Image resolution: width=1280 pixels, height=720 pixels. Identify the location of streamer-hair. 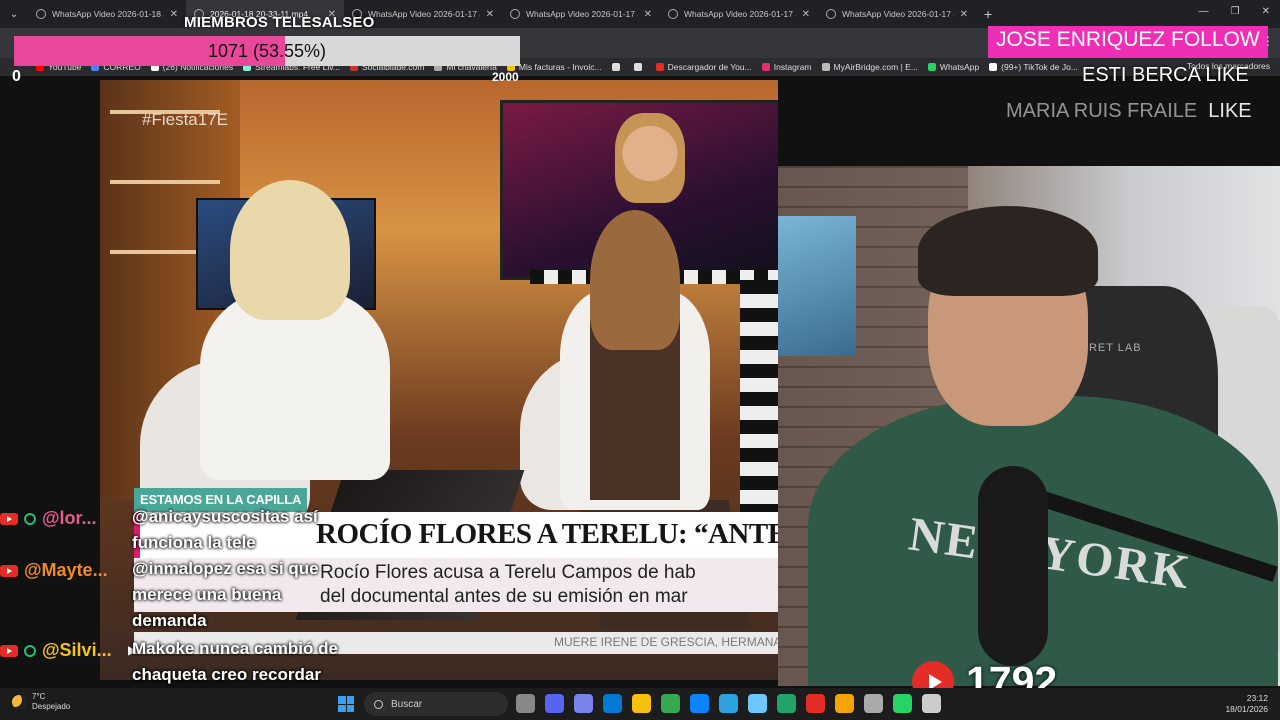
(1008, 251).